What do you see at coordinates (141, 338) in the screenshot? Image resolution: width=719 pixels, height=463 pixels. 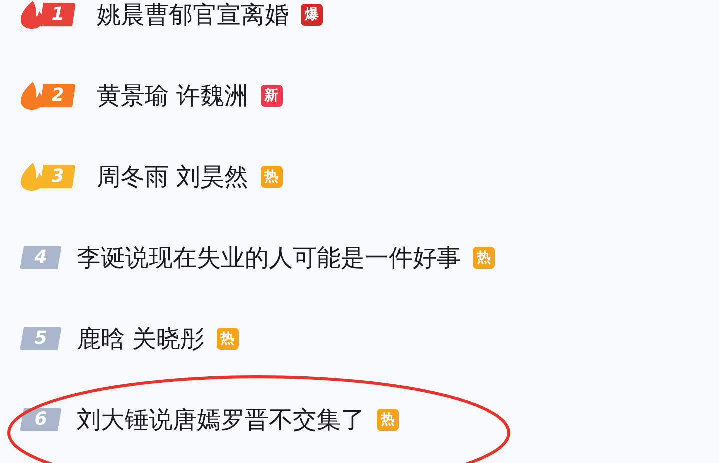 I see `trend-title: 鹿晗 关晓彤` at bounding box center [141, 338].